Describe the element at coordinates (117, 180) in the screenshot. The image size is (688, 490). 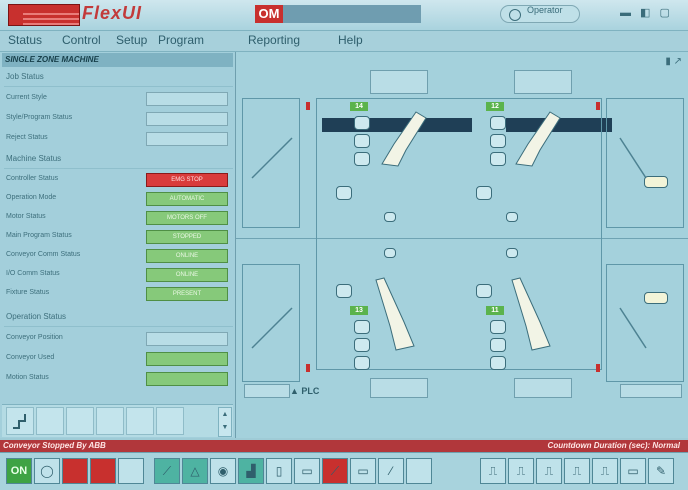
I see `status-row: Controller Status EMG STOP` at that location.